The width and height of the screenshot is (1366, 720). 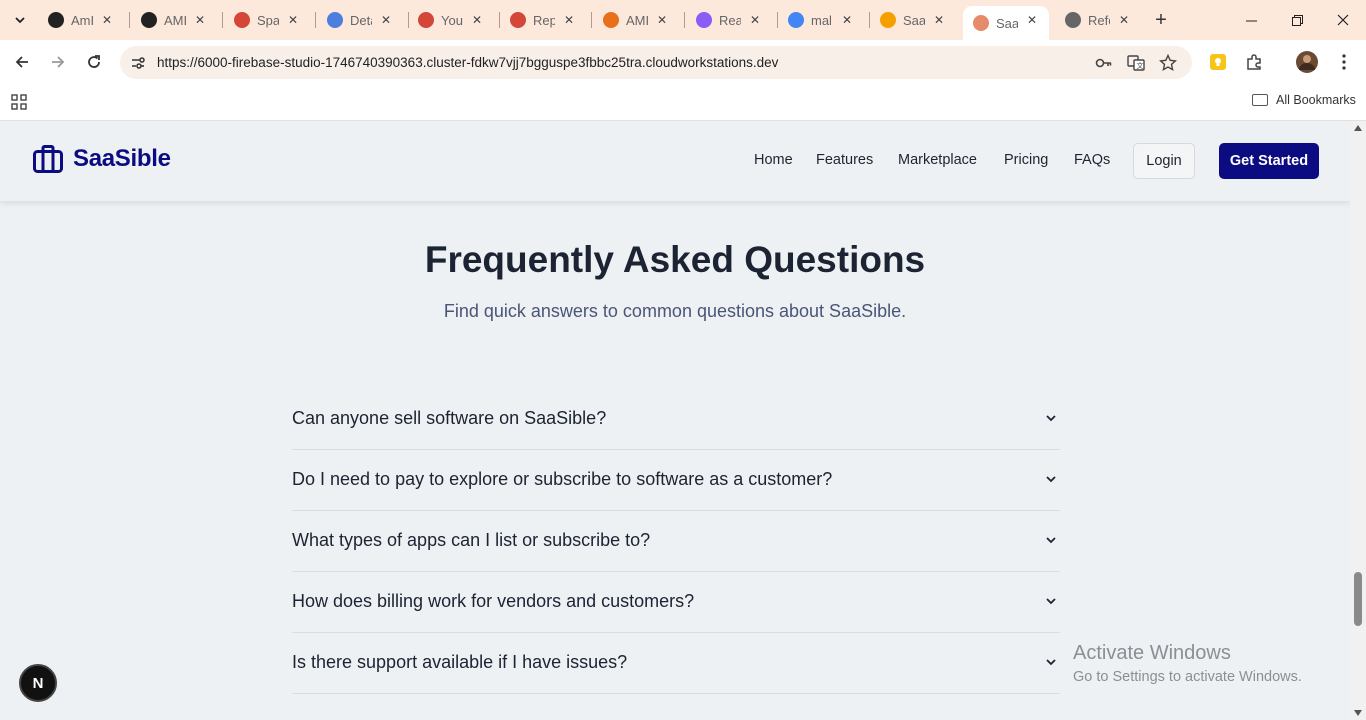 I want to click on scroll-down-arrow-icon, so click(x=1358, y=713).